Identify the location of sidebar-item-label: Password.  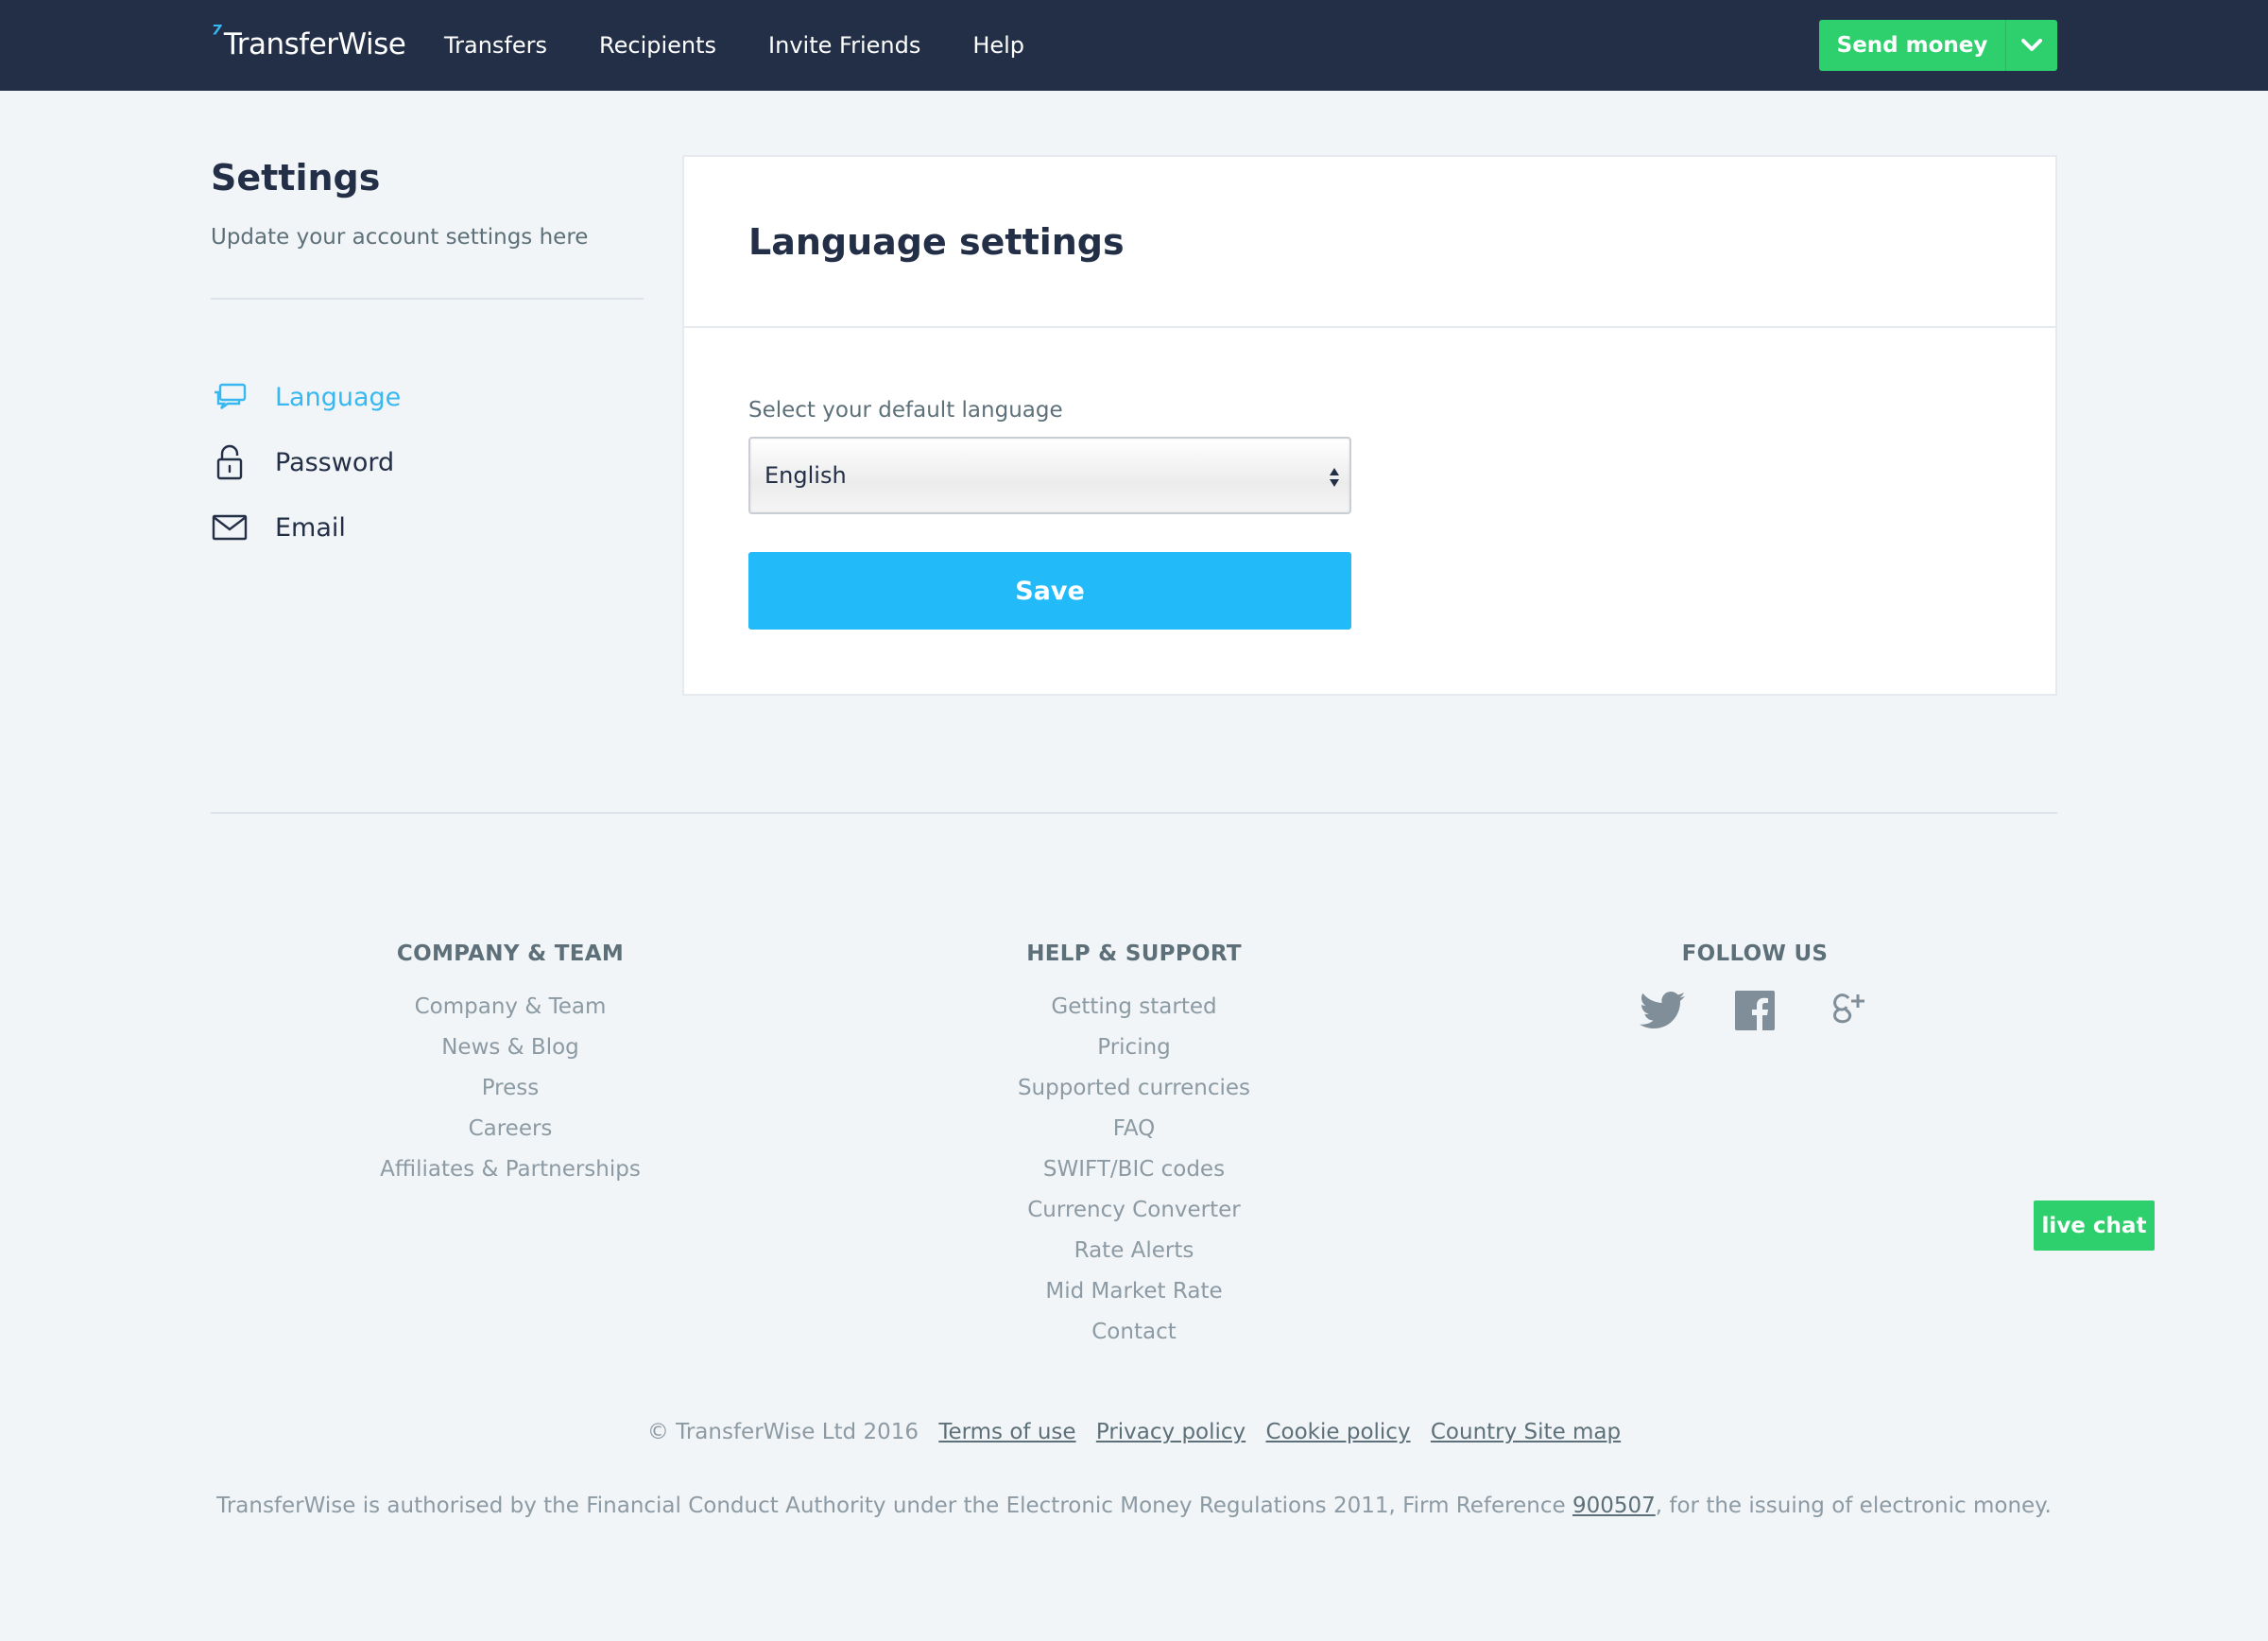
(335, 462).